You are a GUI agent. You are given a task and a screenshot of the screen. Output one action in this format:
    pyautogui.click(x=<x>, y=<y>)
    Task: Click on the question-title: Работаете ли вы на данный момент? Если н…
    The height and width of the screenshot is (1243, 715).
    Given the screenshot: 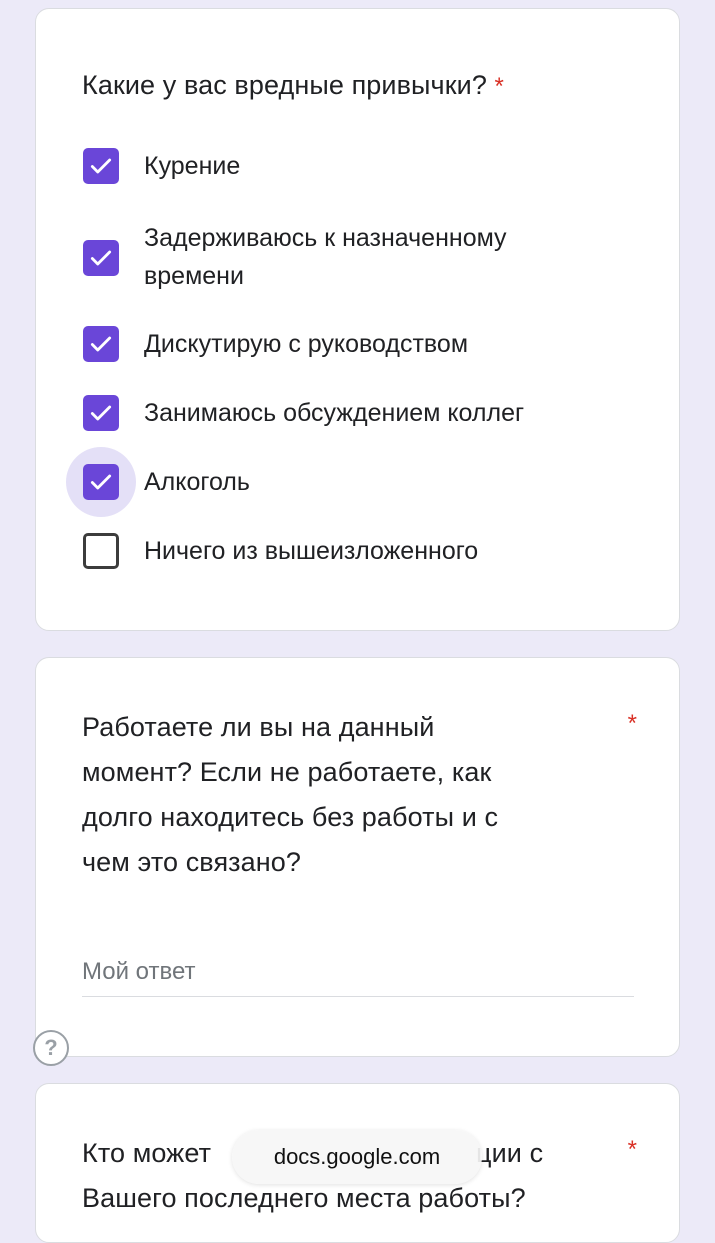 What is the action you would take?
    pyautogui.click(x=290, y=794)
    